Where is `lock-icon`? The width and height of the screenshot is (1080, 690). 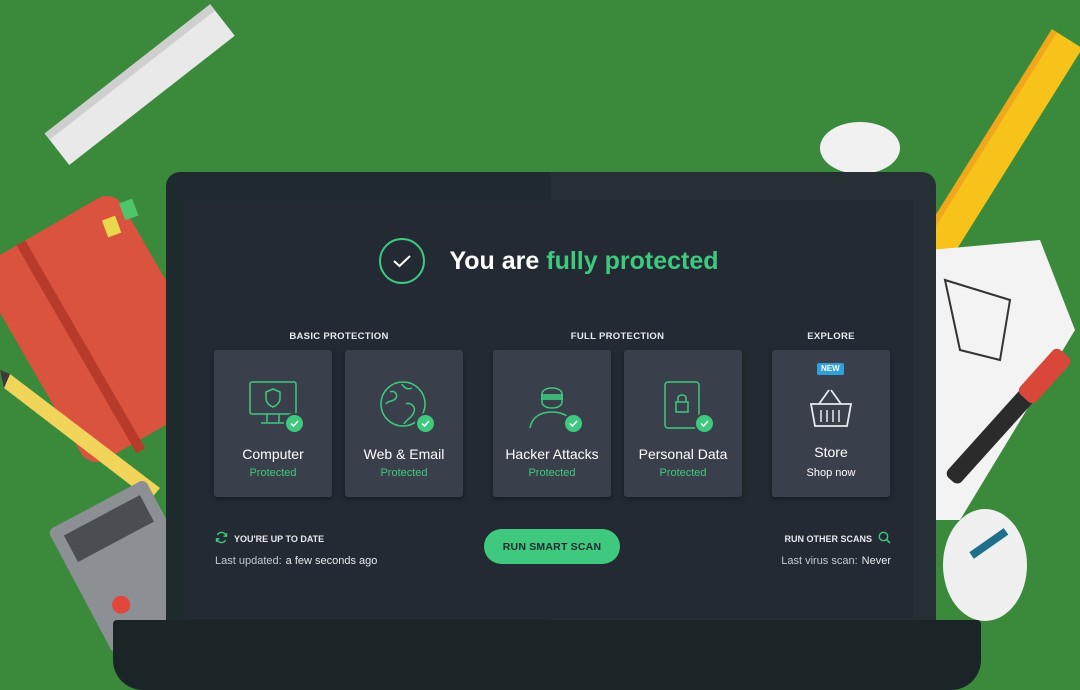
lock-icon is located at coordinates (685, 407).